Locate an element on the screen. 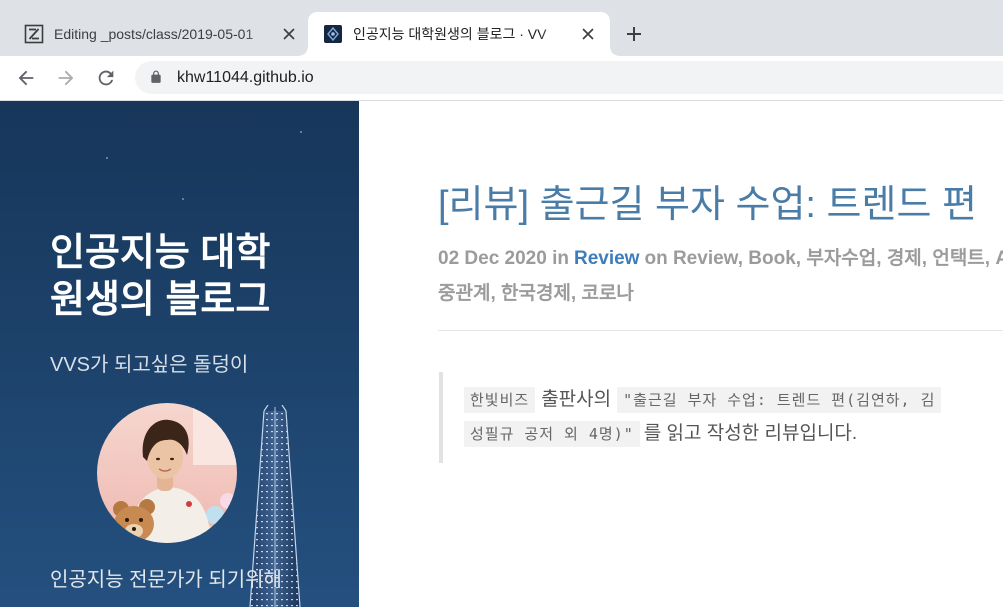 This screenshot has width=1003, height=607. inline-code: "출근길 부자 수업: 트렌드 편(김연하, 김 is located at coordinates (779, 400).